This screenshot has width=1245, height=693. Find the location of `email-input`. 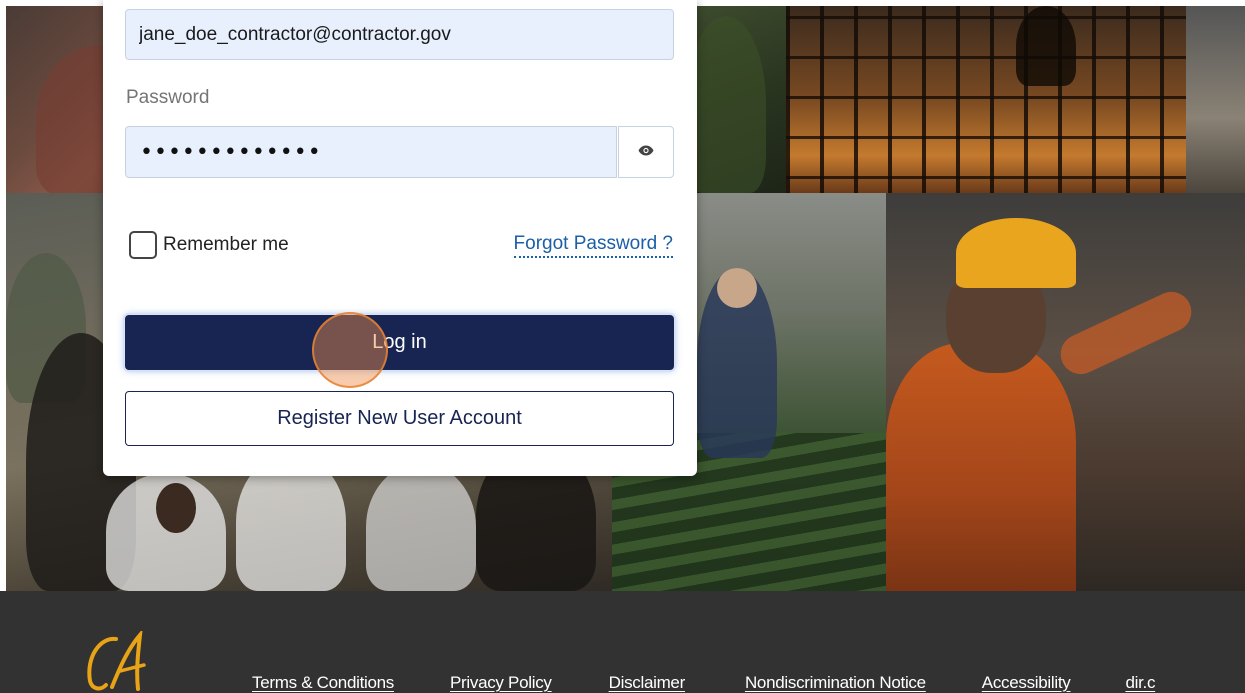

email-input is located at coordinates (399, 34).